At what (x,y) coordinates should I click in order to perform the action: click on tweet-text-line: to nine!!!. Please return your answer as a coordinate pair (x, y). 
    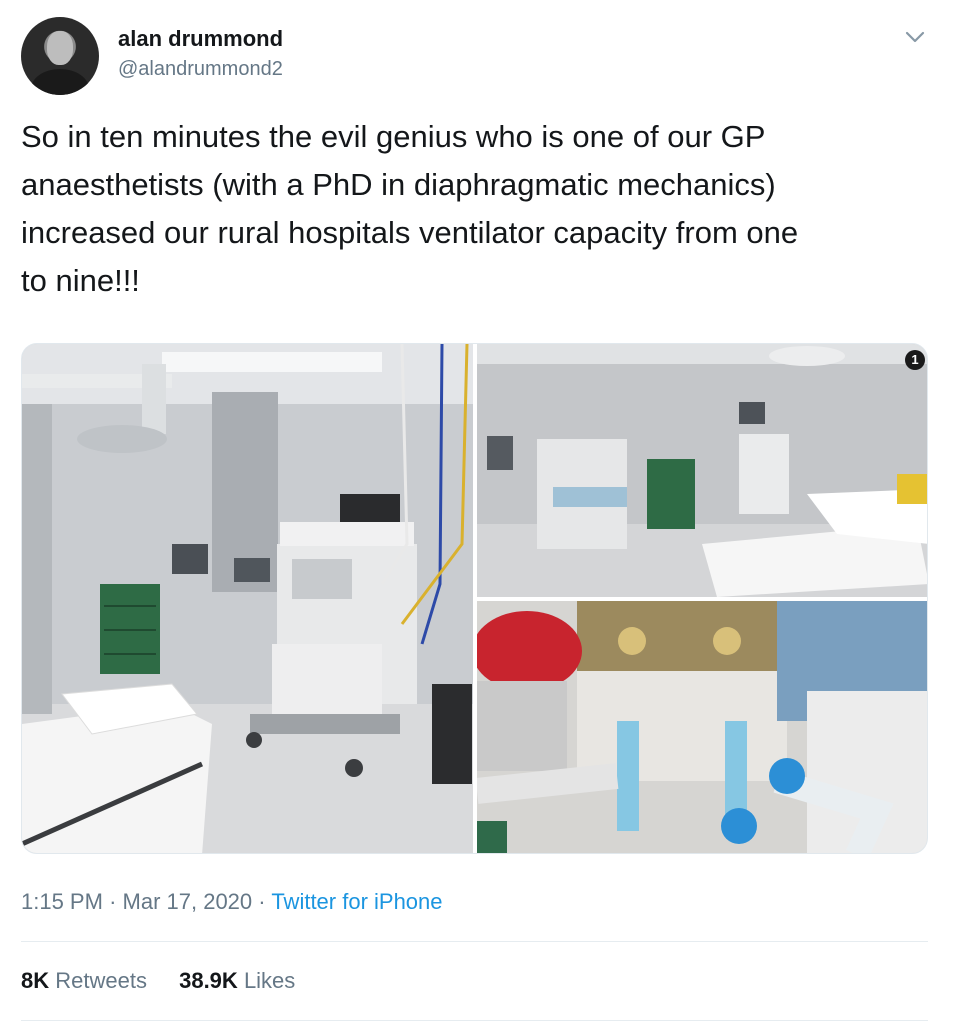
    Looking at the image, I should click on (80, 280).